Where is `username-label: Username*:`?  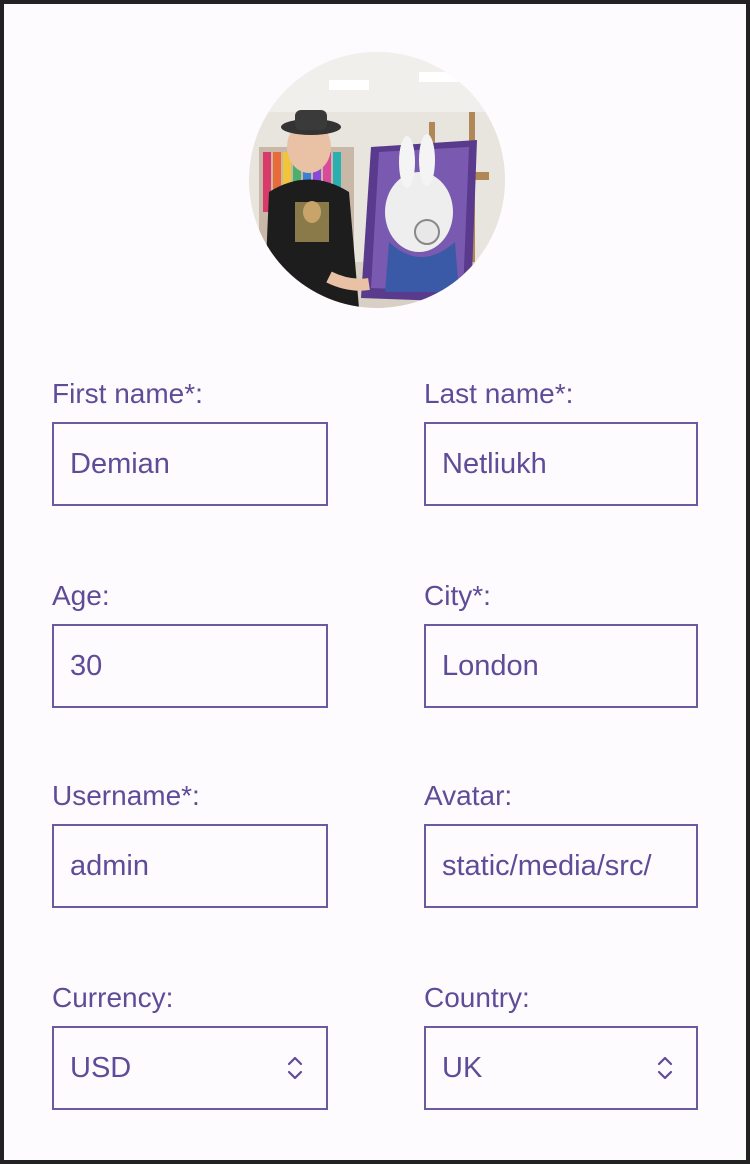 username-label: Username*: is located at coordinates (126, 795).